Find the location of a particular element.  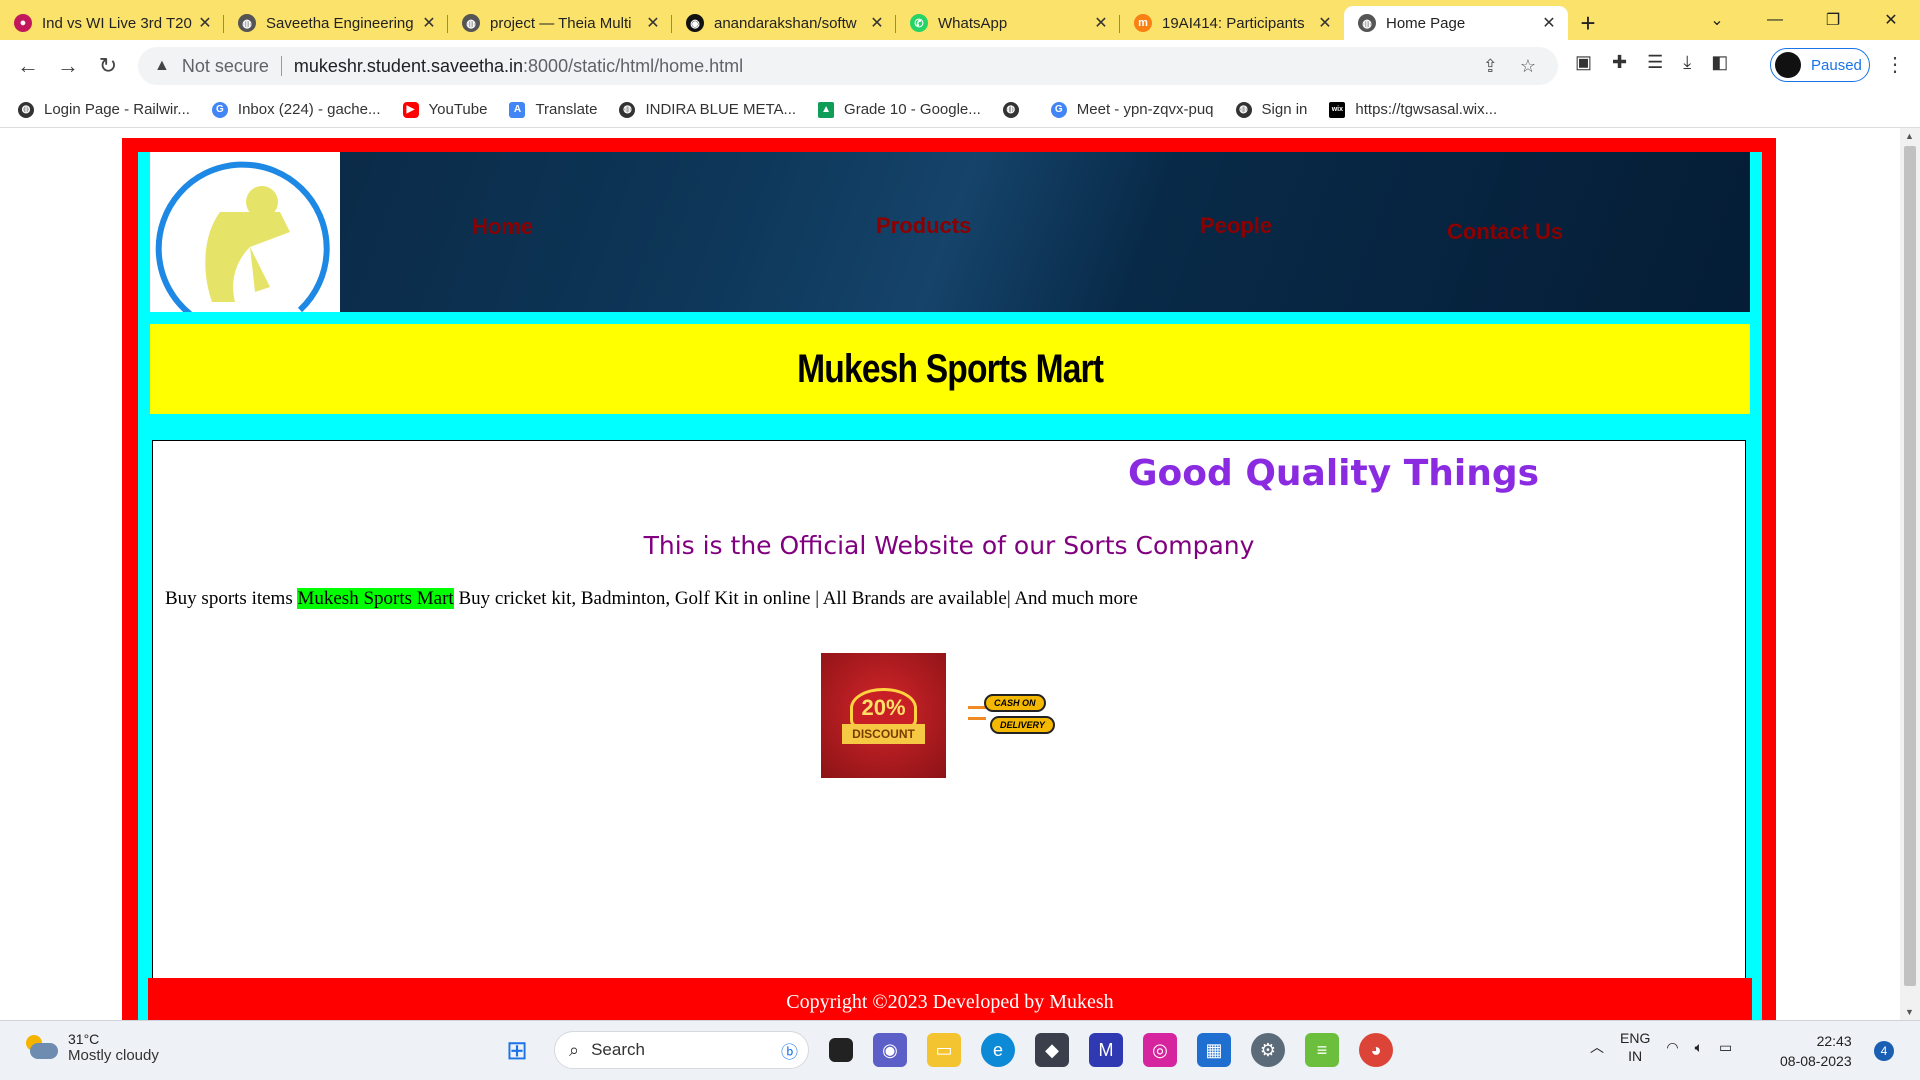

edge-icon: e is located at coordinates (998, 1050).